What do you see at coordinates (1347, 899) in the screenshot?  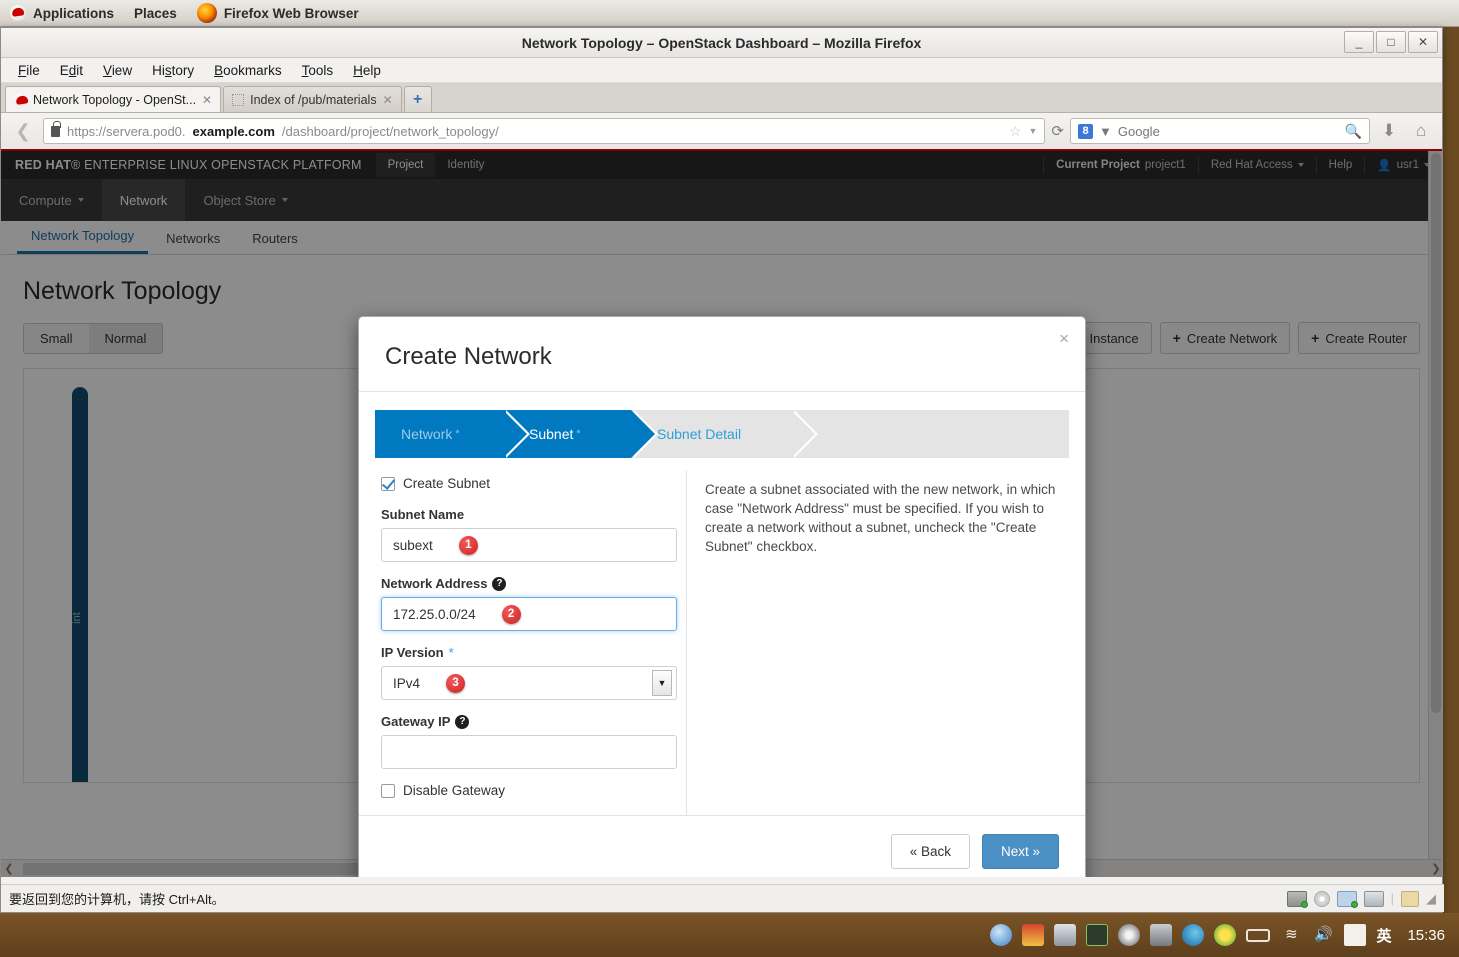 I see `network-icon` at bounding box center [1347, 899].